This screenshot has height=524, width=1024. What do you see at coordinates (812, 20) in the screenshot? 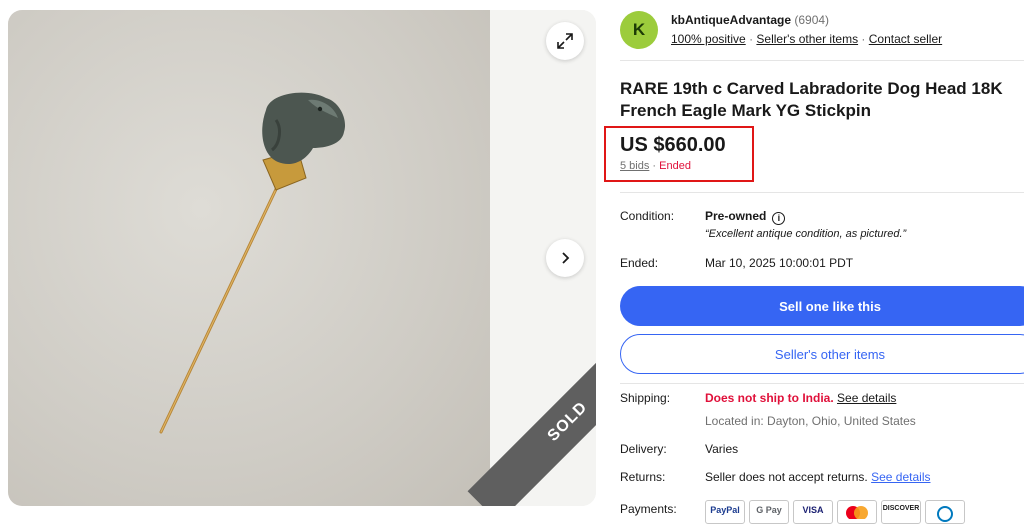
I see `seller-feedback-count: (6904)` at bounding box center [812, 20].